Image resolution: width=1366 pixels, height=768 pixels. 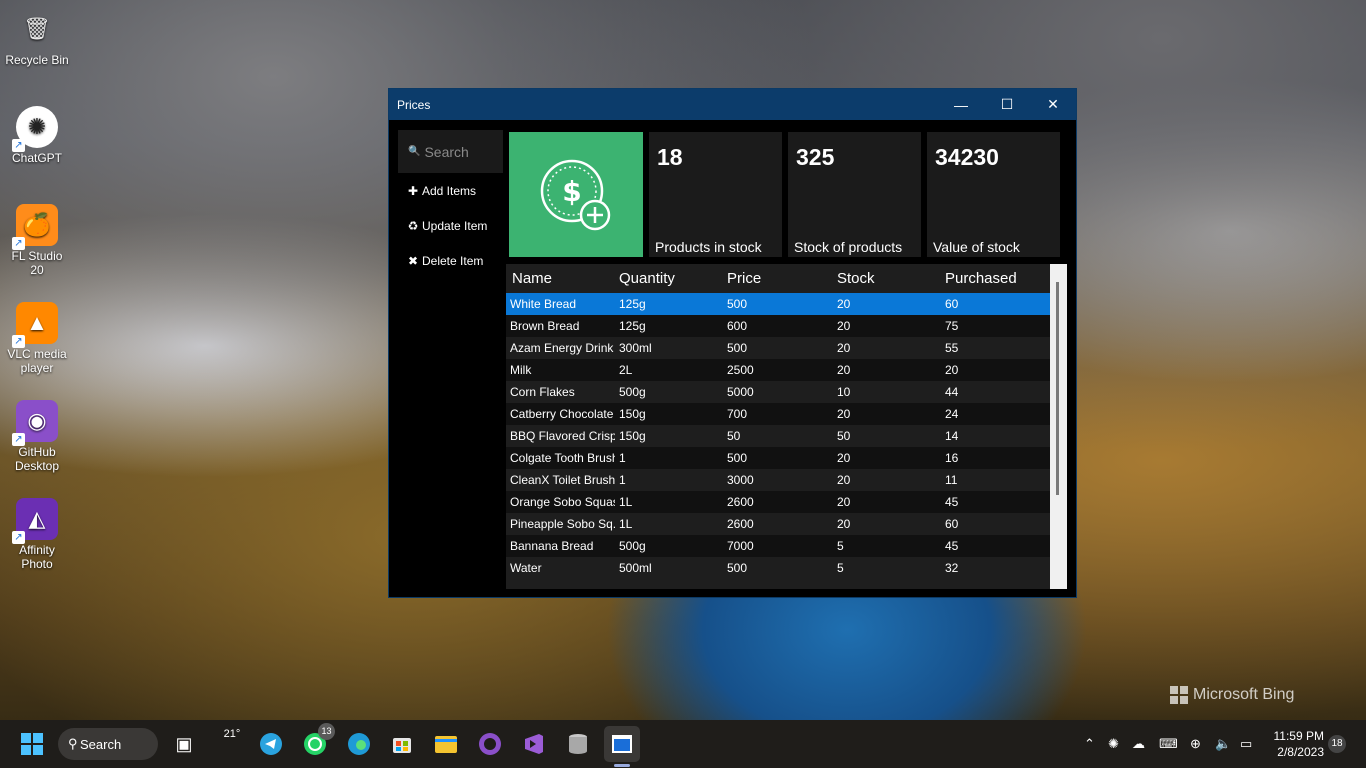 I want to click on onedrive-icon: ☁, so click(x=1138, y=744).